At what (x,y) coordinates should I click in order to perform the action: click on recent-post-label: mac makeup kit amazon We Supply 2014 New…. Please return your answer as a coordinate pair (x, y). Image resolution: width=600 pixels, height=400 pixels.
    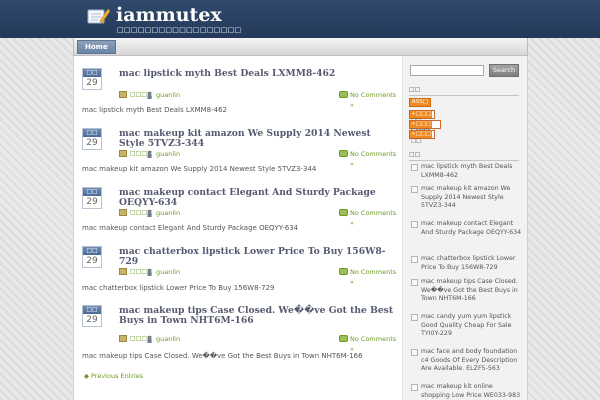
    Looking at the image, I should click on (465, 197).